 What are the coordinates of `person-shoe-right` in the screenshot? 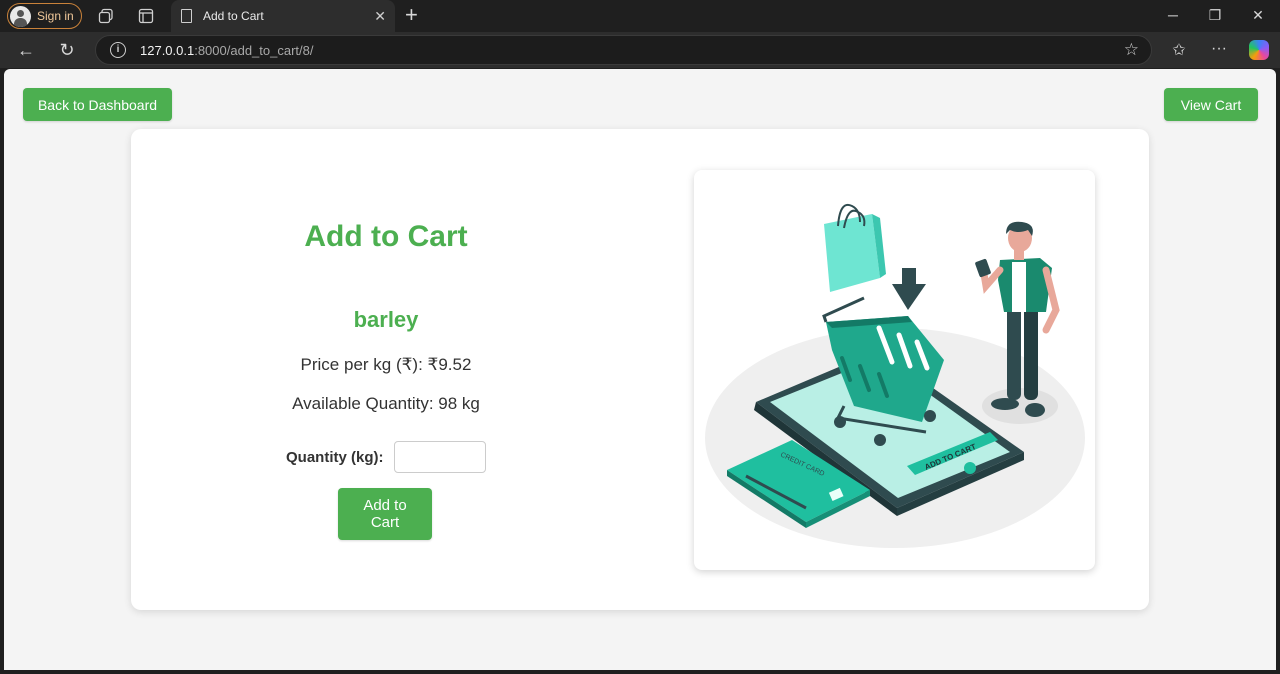 It's located at (1035, 410).